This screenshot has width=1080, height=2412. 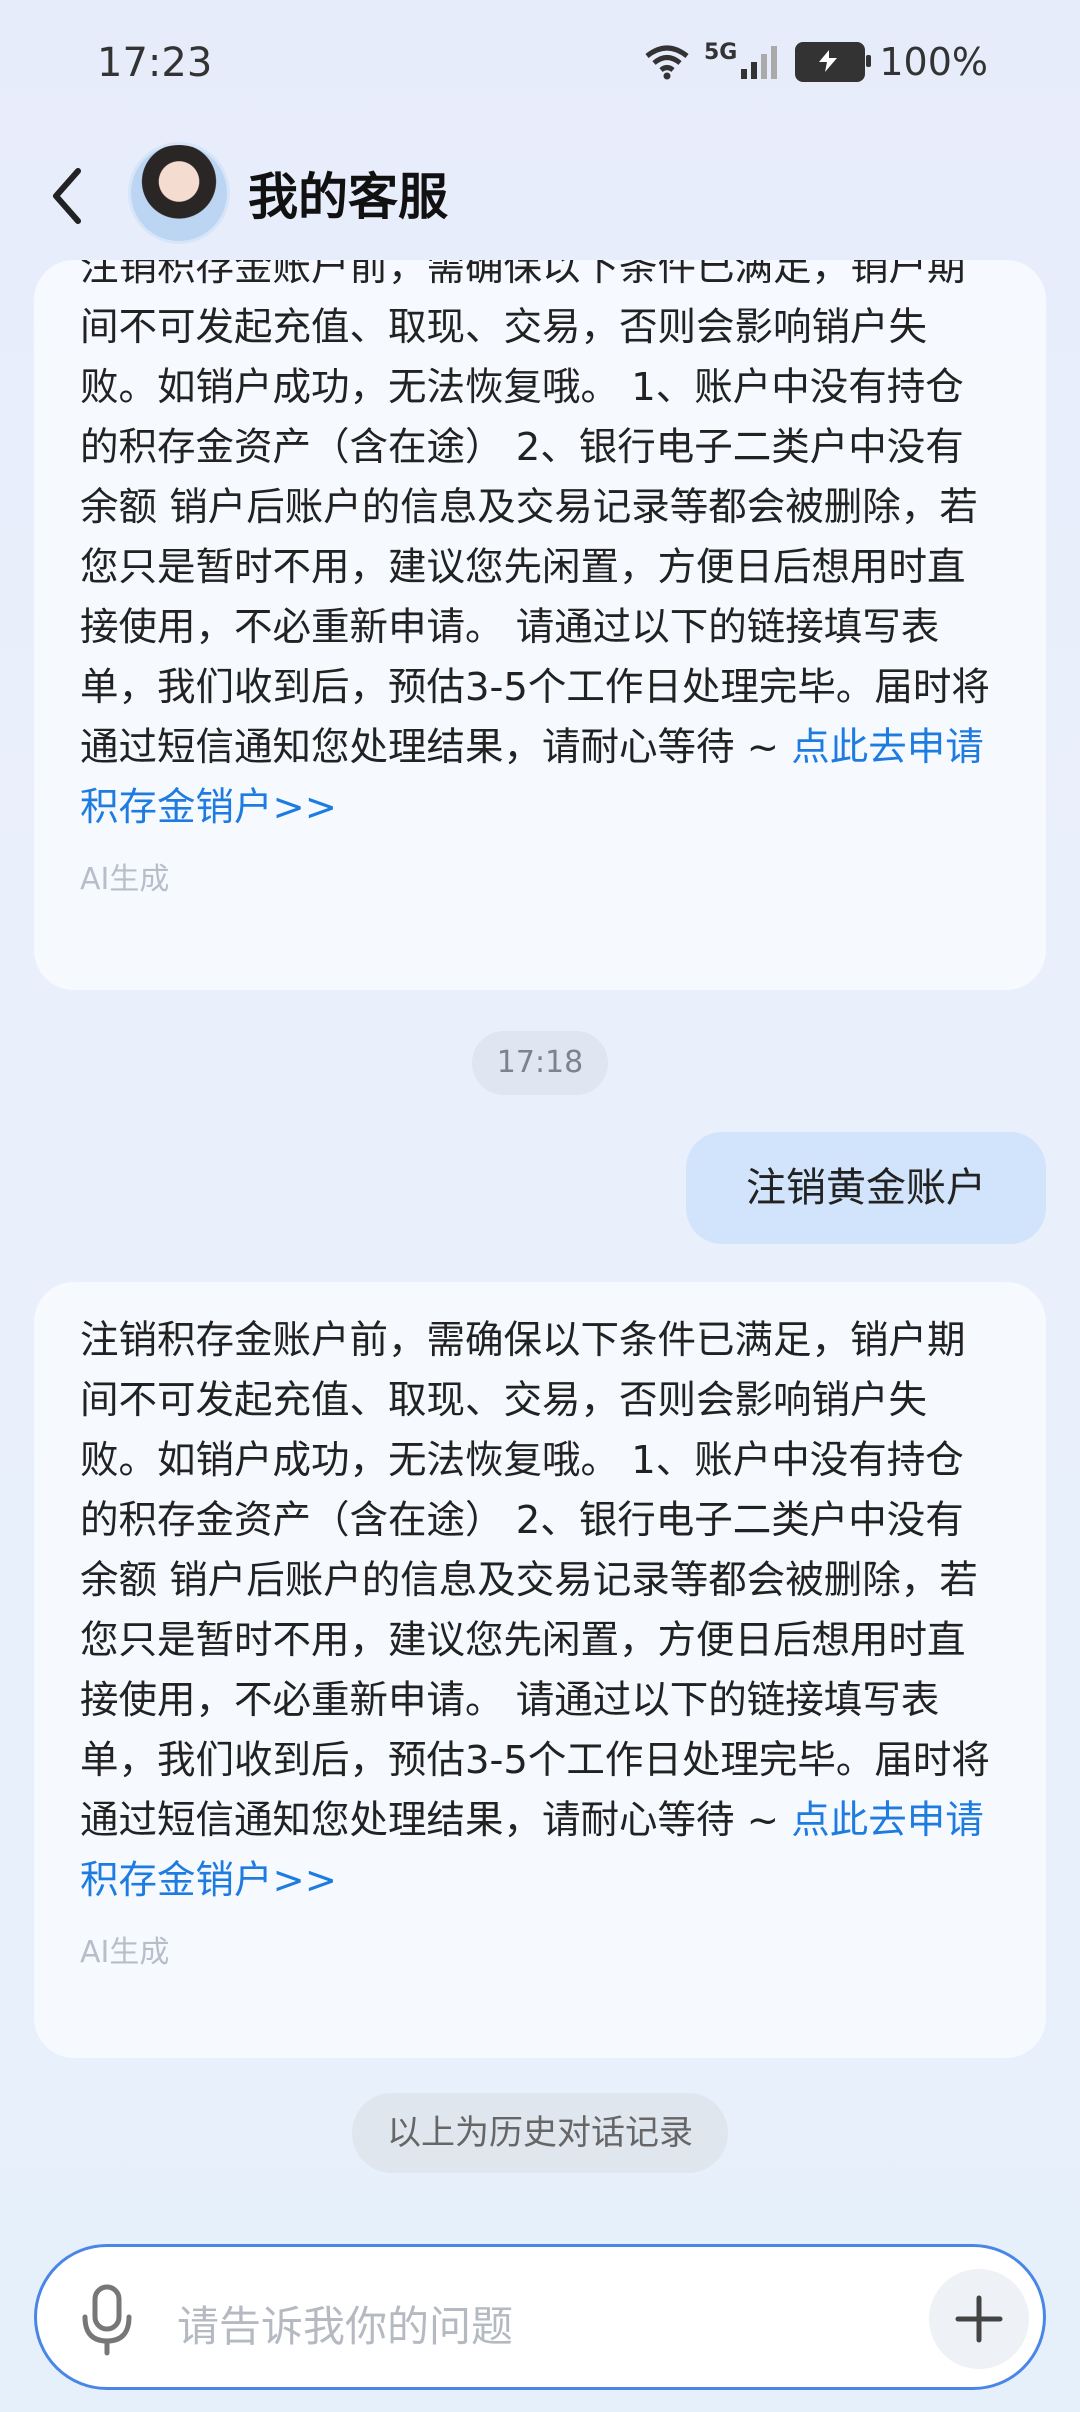 I want to click on timestamp: 17:18, so click(x=540, y=1063).